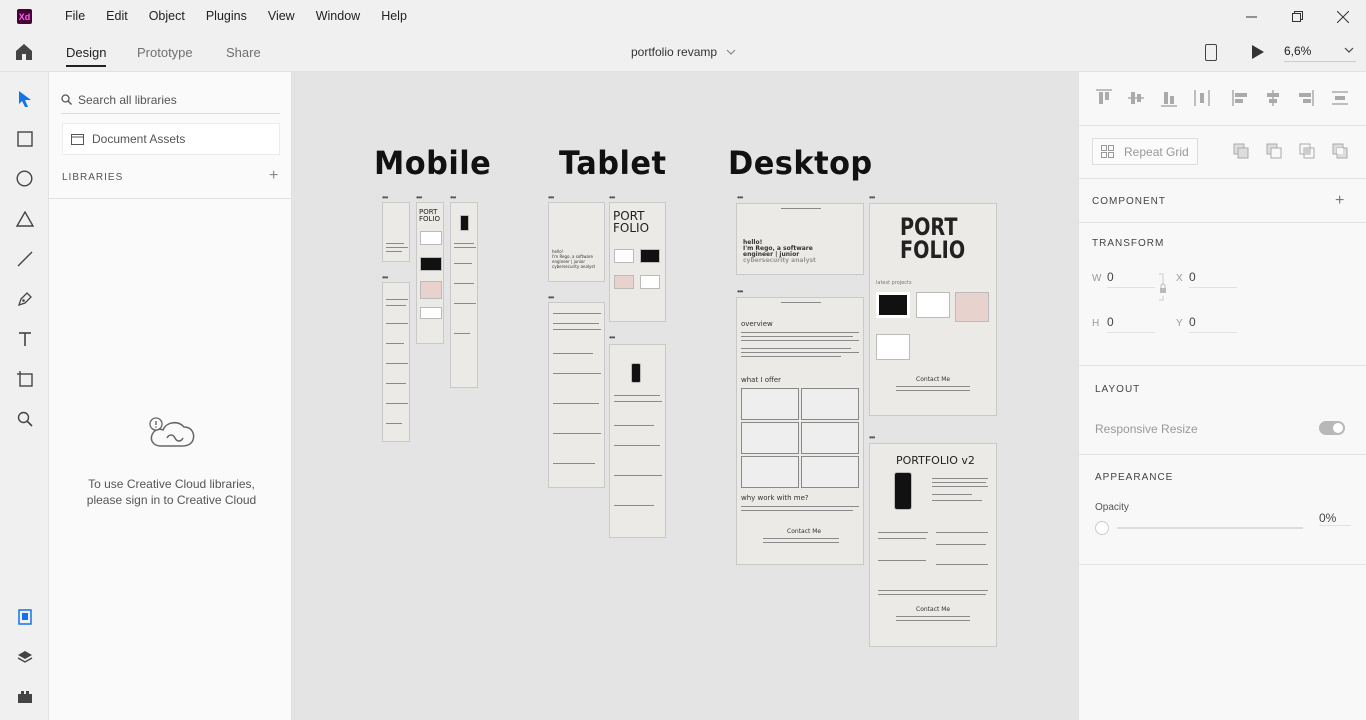  What do you see at coordinates (1131, 324) in the screenshot?
I see `height-field: 0` at bounding box center [1131, 324].